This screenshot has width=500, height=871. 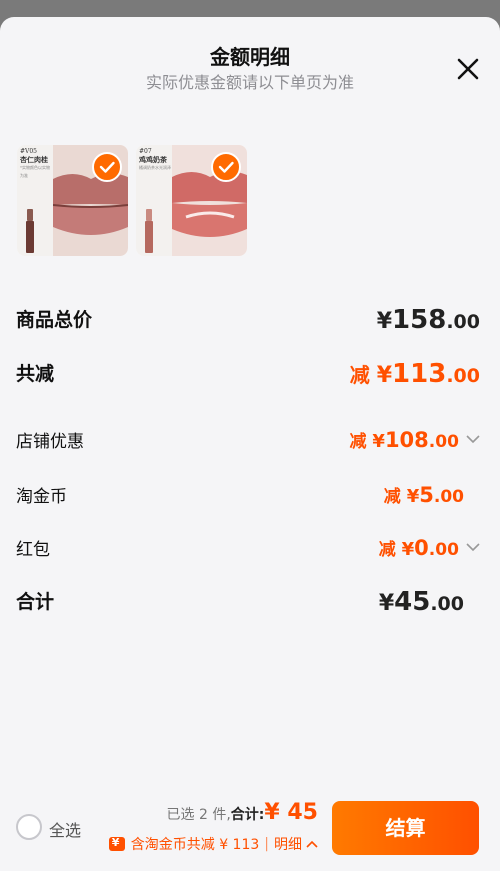 I want to click on sheet-subtitle: 实际优惠金额请以下单页为准, so click(x=249, y=82).